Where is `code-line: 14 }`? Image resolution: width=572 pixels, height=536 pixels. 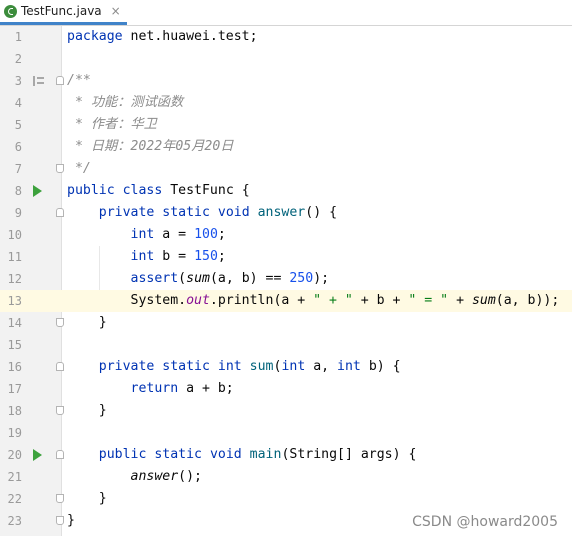 code-line: 14 } is located at coordinates (286, 323).